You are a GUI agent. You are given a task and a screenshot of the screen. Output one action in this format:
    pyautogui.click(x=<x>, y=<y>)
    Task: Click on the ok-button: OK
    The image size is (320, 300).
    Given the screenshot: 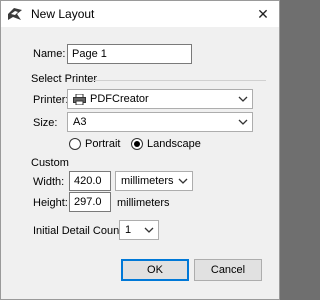 What is the action you would take?
    pyautogui.click(x=155, y=270)
    